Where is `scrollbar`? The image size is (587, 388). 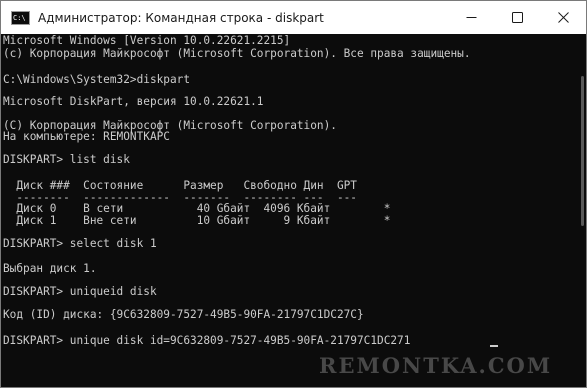 scrollbar is located at coordinates (582, 151).